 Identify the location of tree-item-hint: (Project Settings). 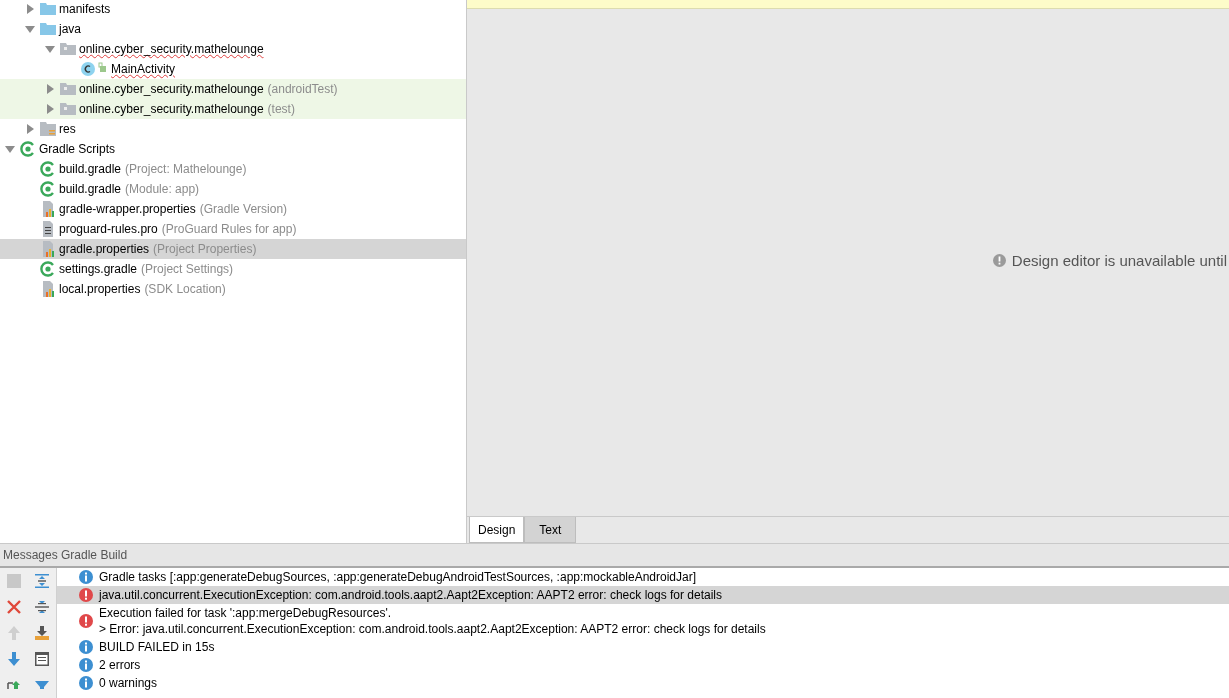
(187, 269).